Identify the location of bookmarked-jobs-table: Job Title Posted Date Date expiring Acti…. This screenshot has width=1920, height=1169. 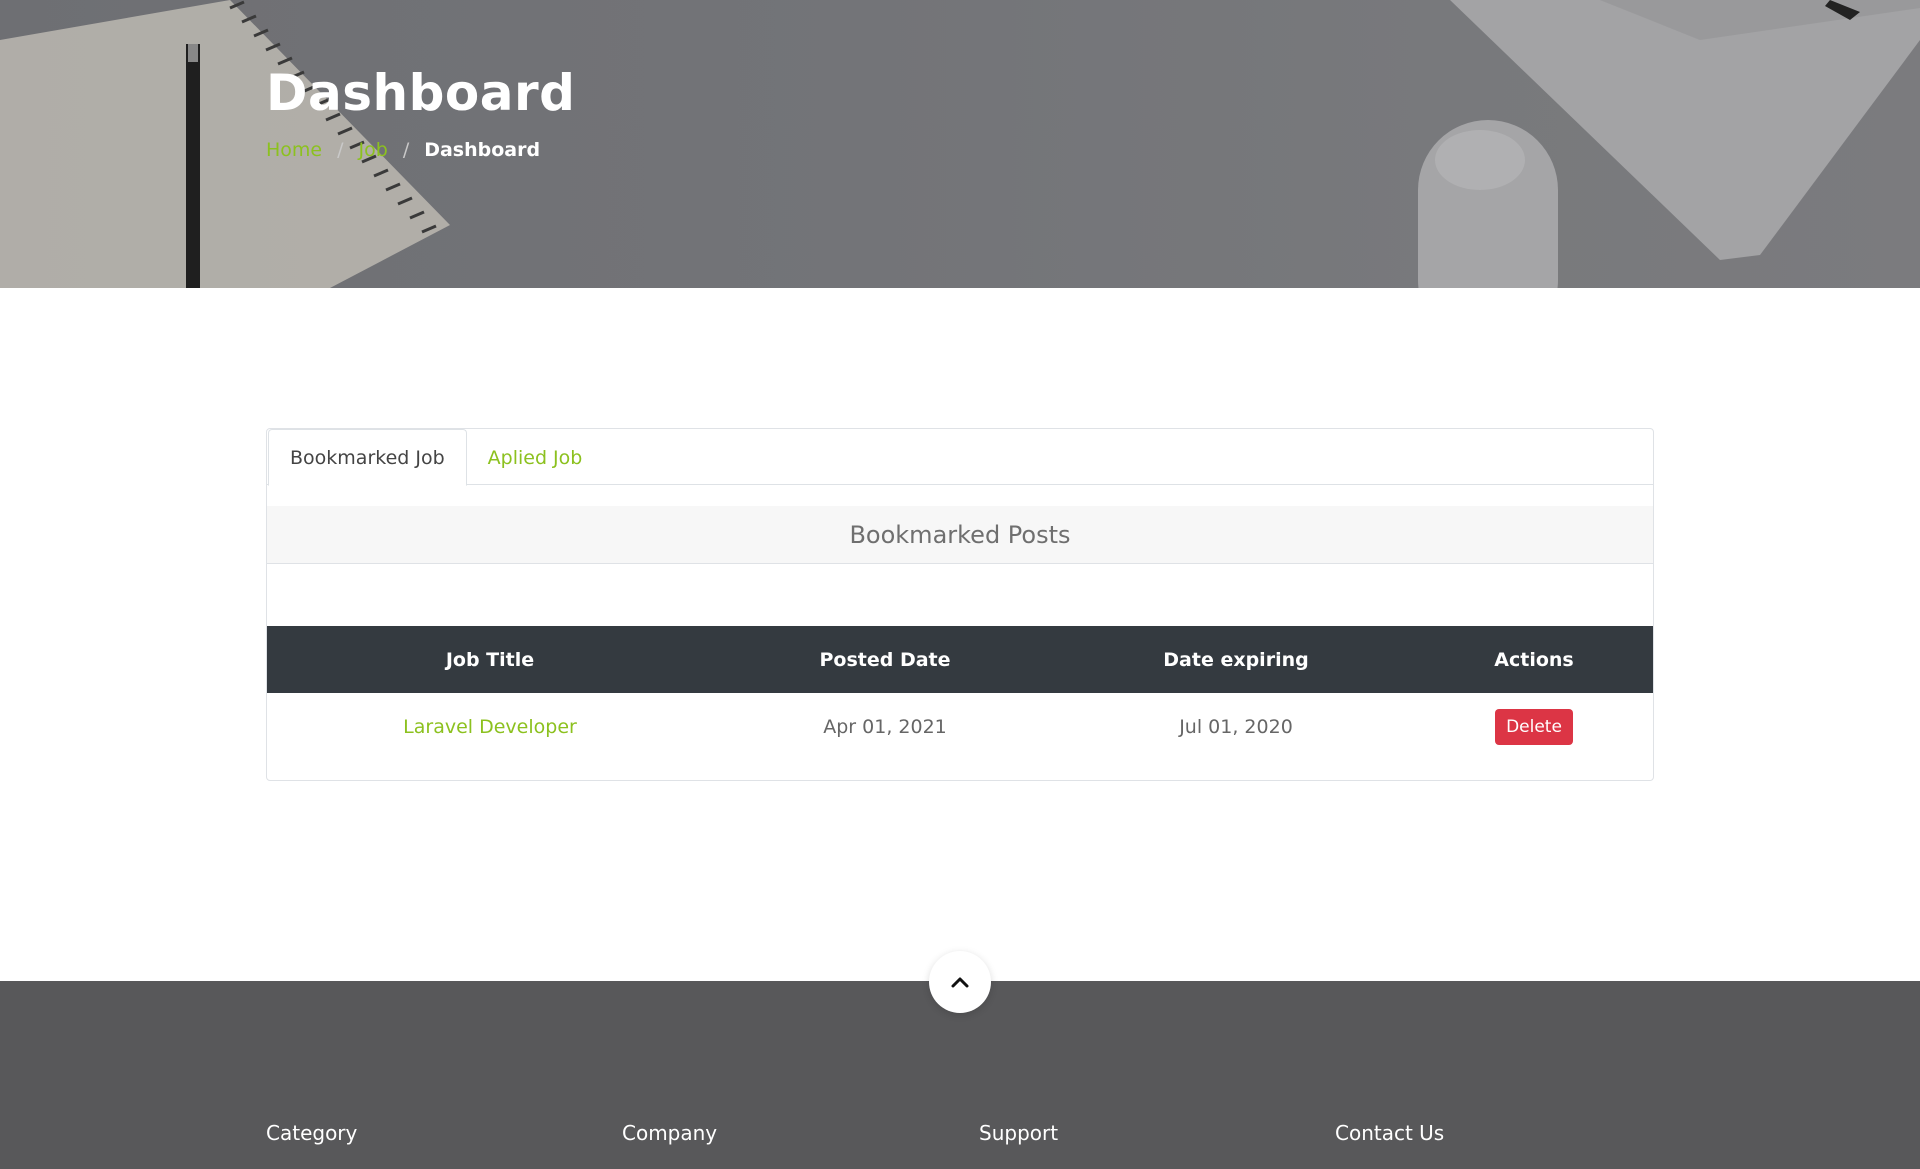
(960, 693).